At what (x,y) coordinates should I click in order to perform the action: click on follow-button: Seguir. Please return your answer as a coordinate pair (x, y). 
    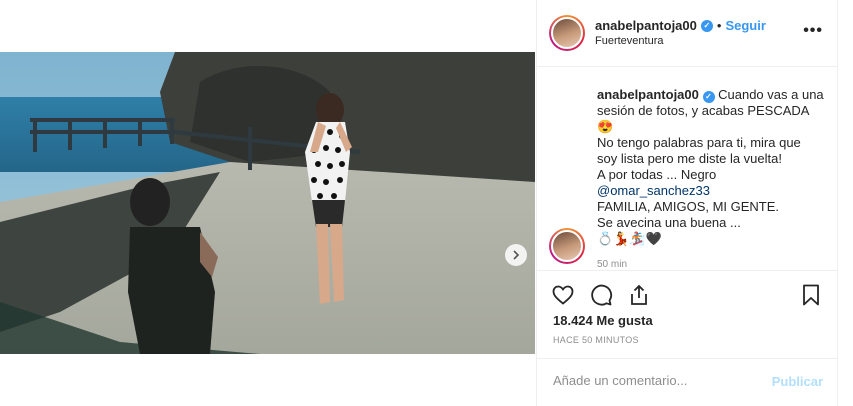
    Looking at the image, I should click on (745, 25).